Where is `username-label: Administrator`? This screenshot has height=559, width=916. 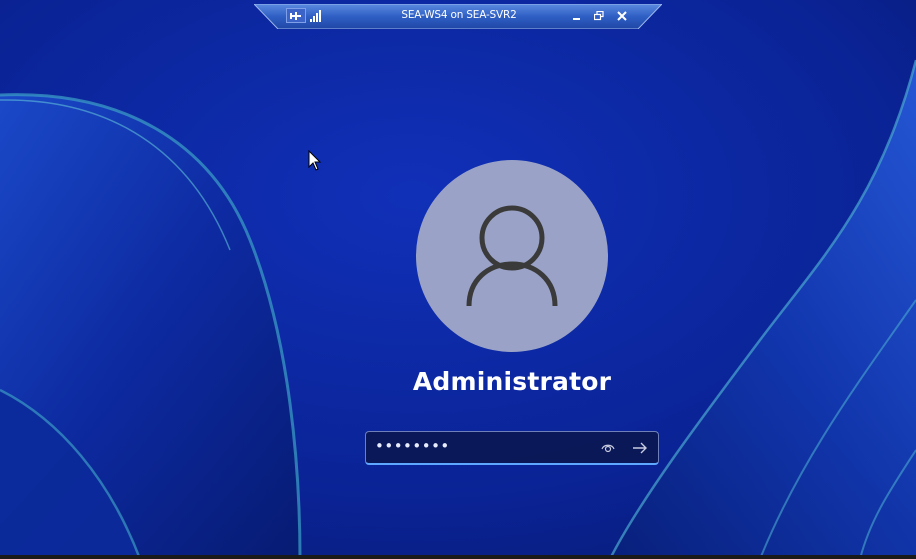 username-label: Administrator is located at coordinates (512, 381).